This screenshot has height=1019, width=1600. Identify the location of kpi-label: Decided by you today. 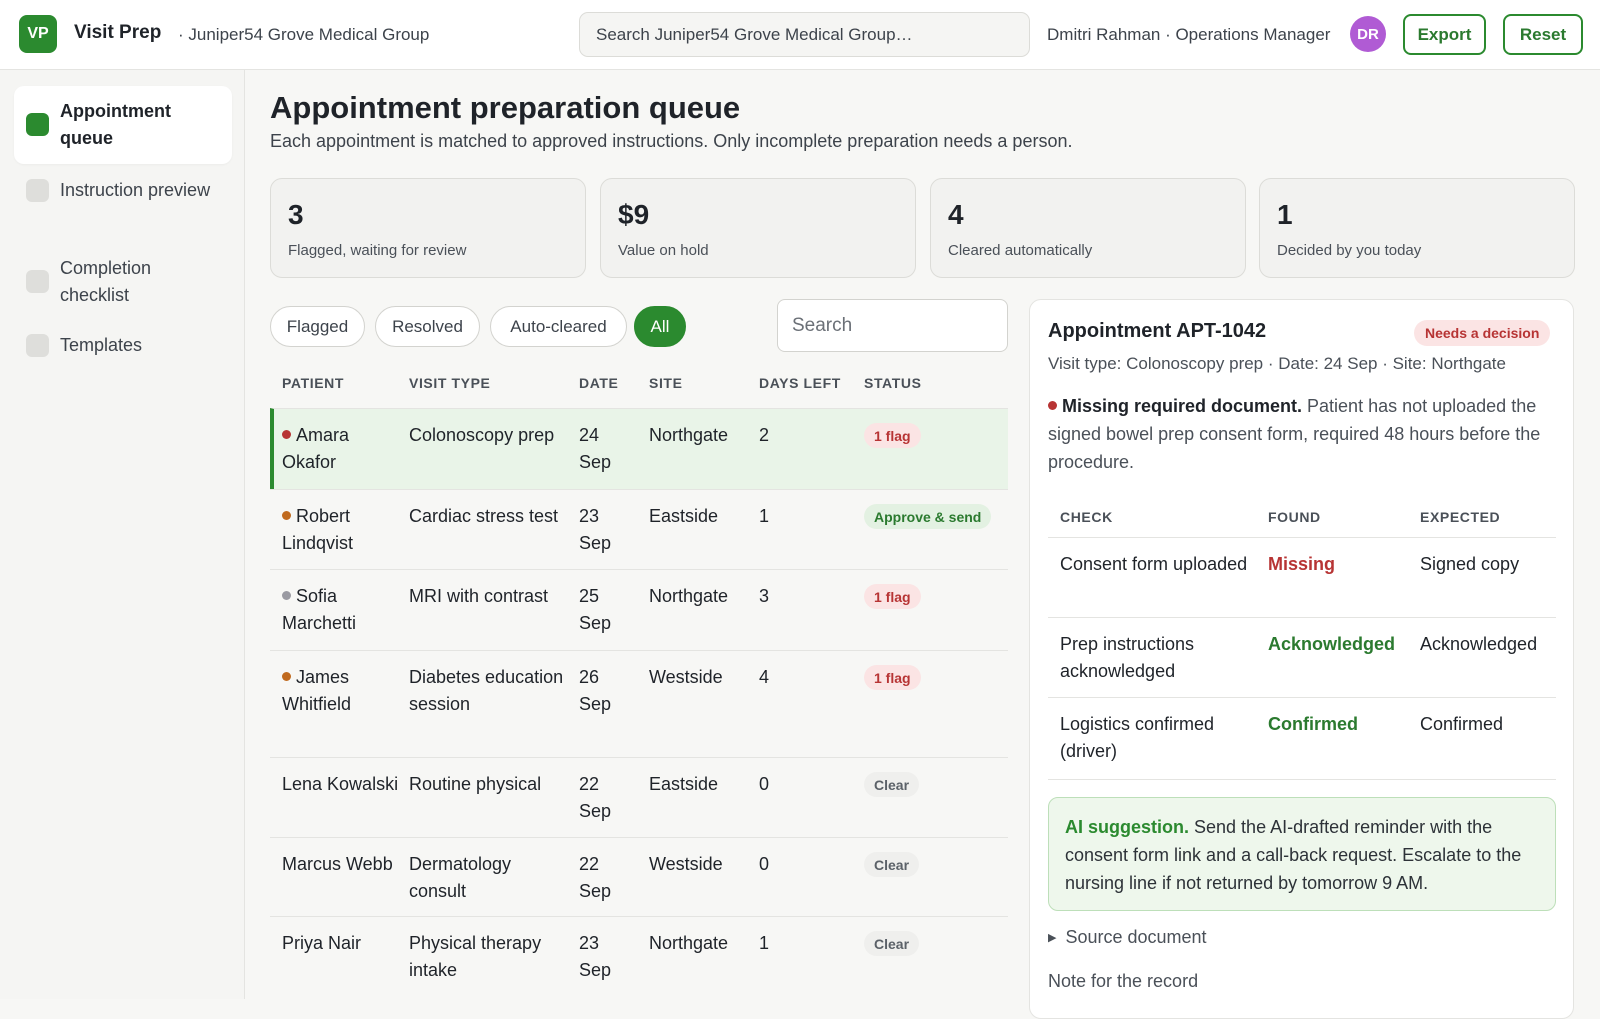
(1349, 250).